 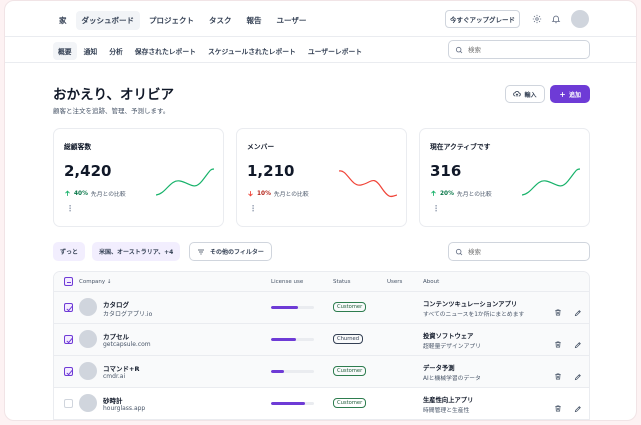 I want to click on license-usage-fill, so click(x=284, y=307).